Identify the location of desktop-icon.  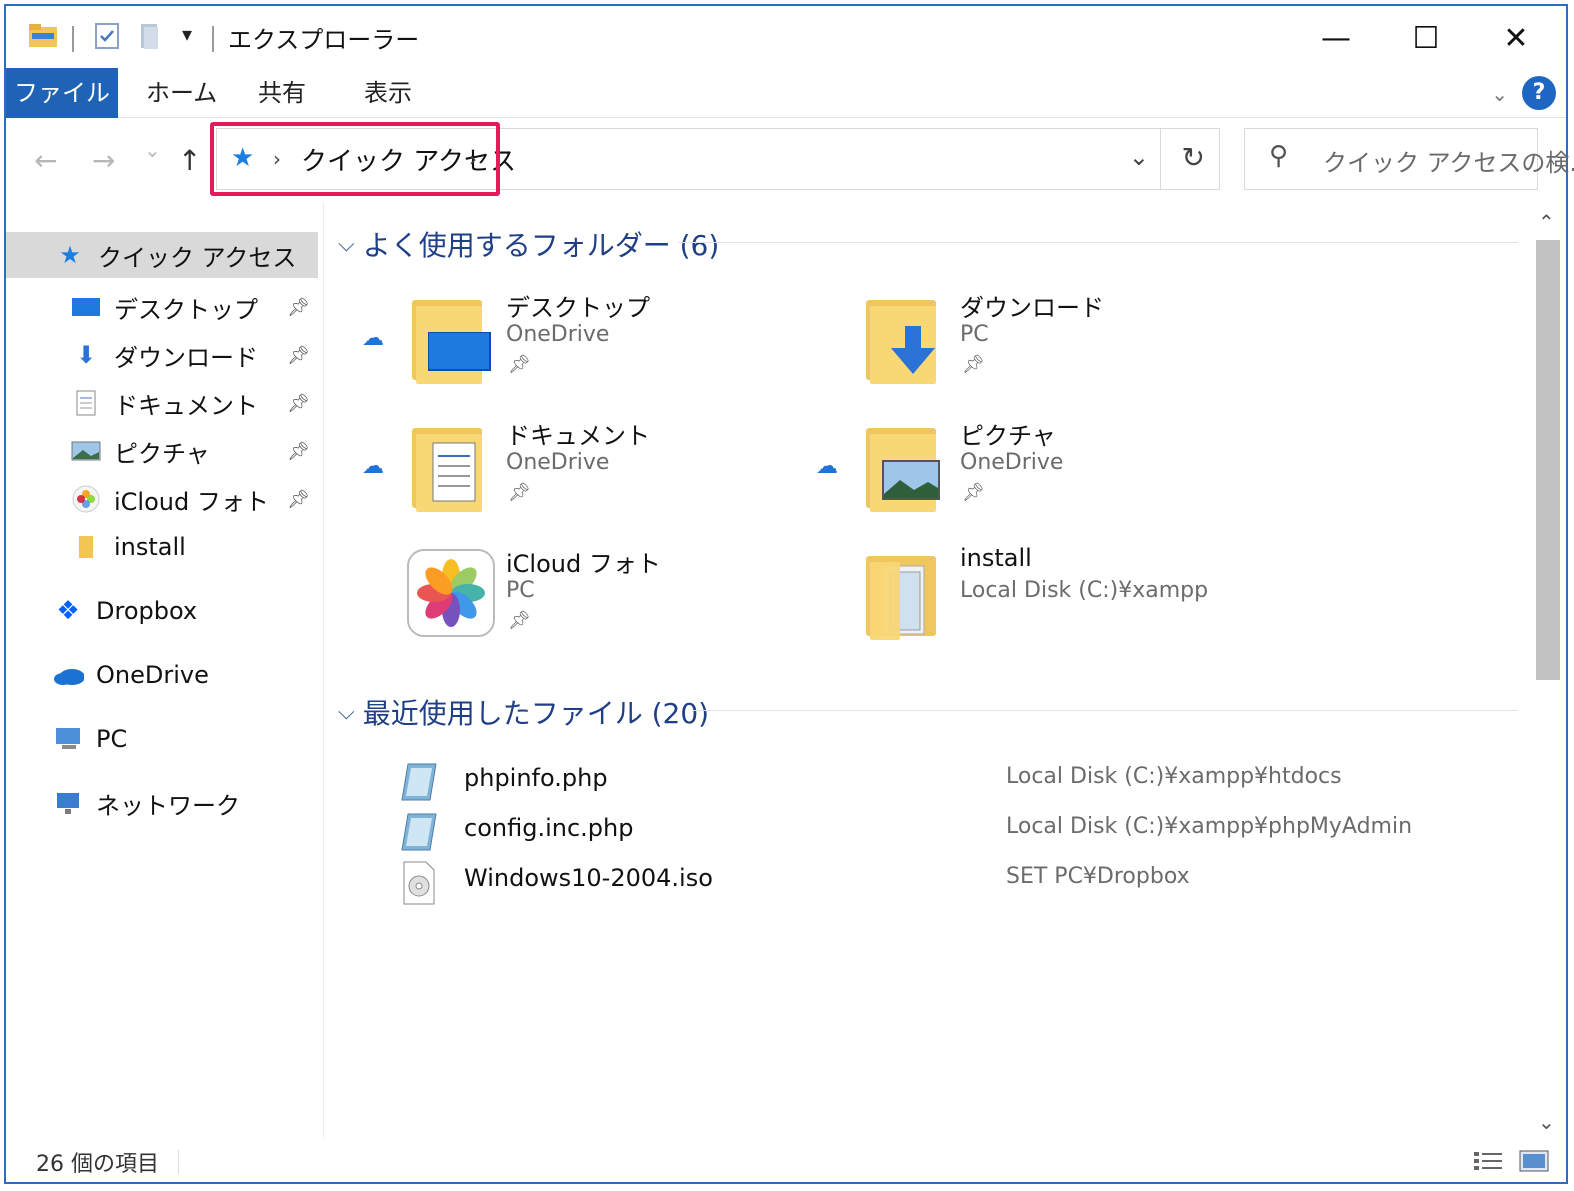
(86, 307).